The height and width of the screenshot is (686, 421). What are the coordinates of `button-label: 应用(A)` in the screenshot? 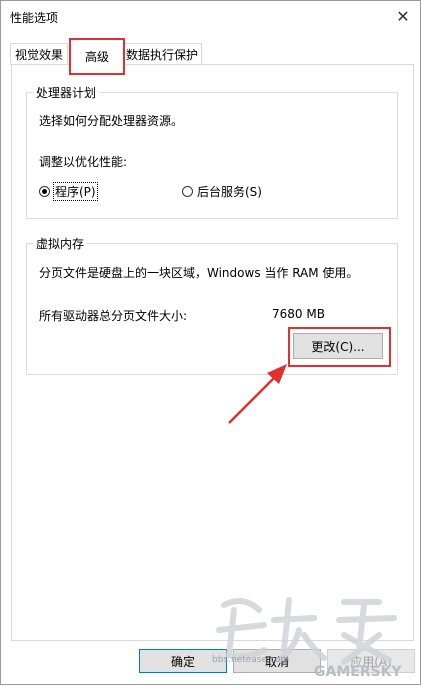 It's located at (371, 661).